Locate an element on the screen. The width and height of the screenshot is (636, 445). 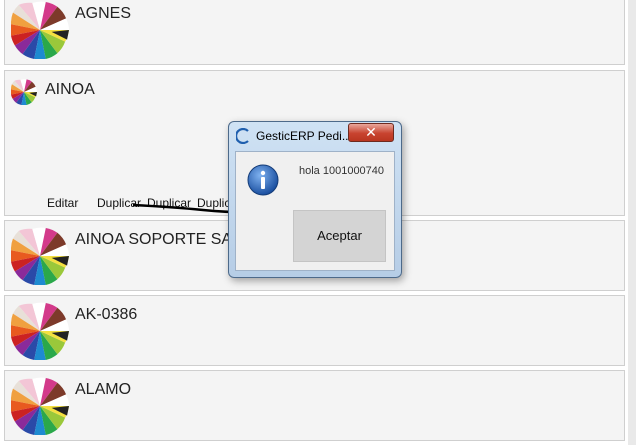
app-logo-icon is located at coordinates (242, 136).